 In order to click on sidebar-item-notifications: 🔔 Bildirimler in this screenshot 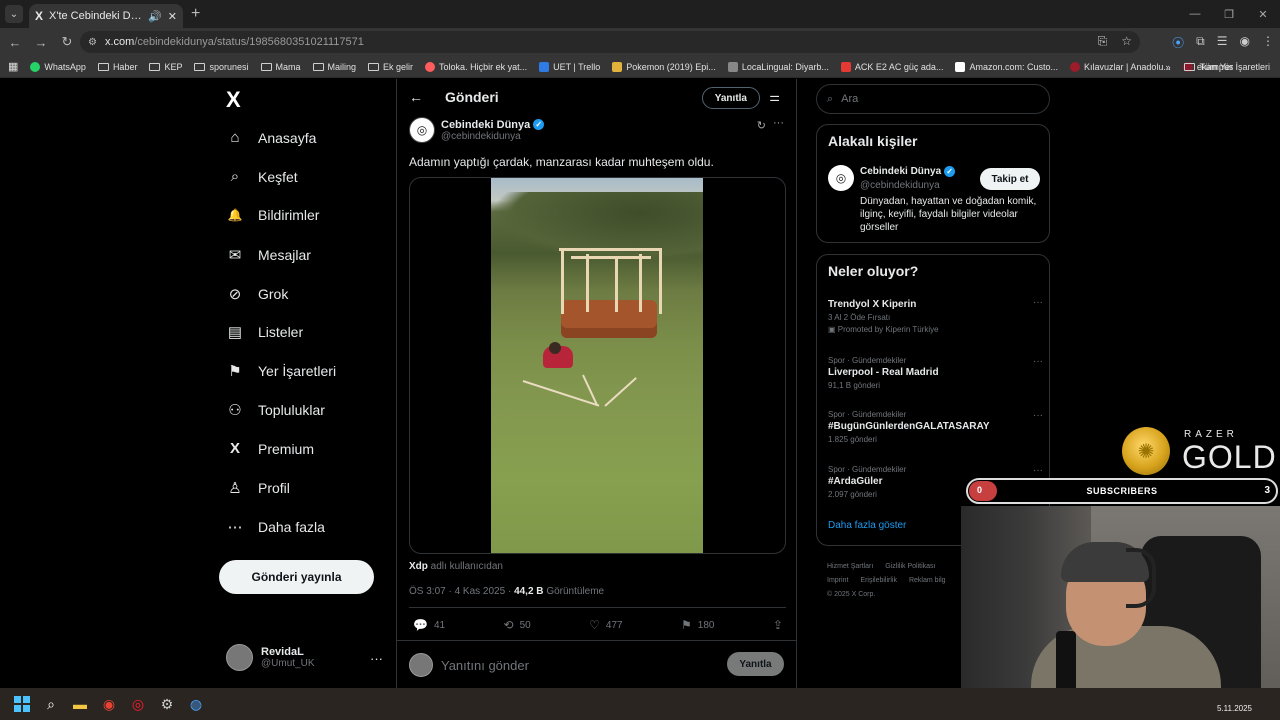, I will do `click(273, 215)`.